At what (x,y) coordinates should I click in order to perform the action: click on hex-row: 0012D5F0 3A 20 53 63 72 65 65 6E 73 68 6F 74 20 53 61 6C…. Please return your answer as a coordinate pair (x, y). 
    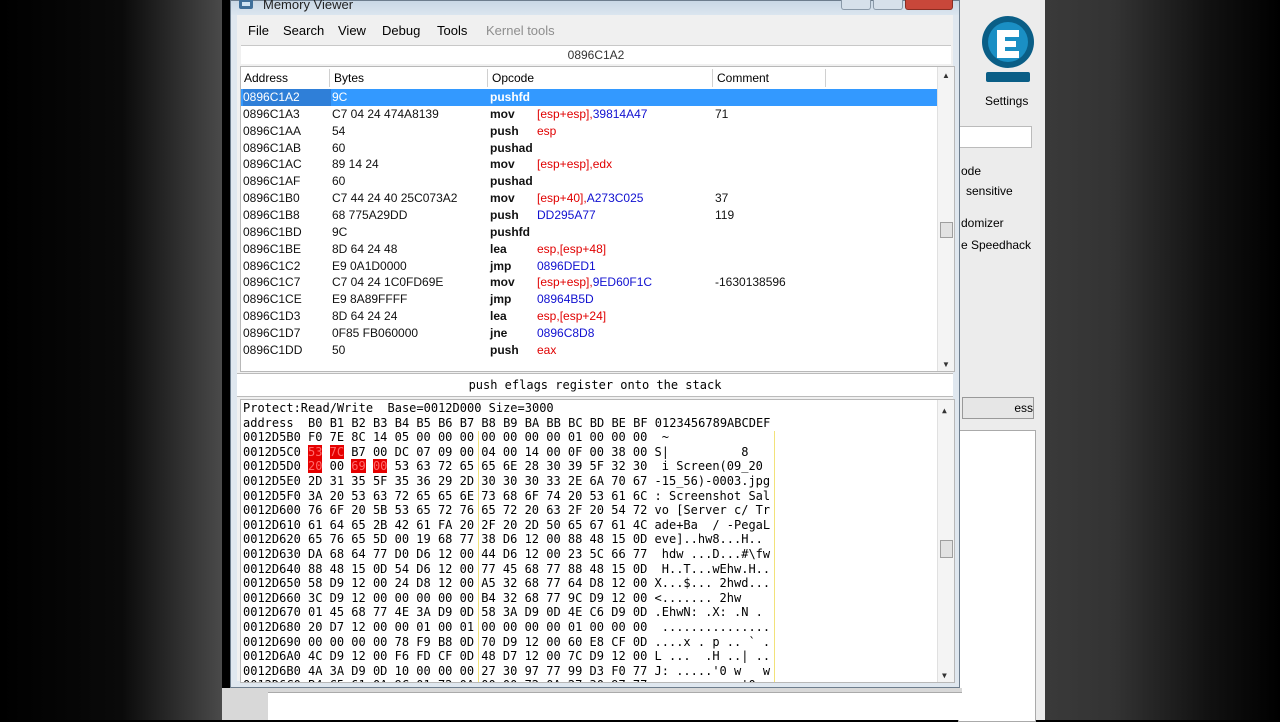
    Looking at the image, I should click on (593, 496).